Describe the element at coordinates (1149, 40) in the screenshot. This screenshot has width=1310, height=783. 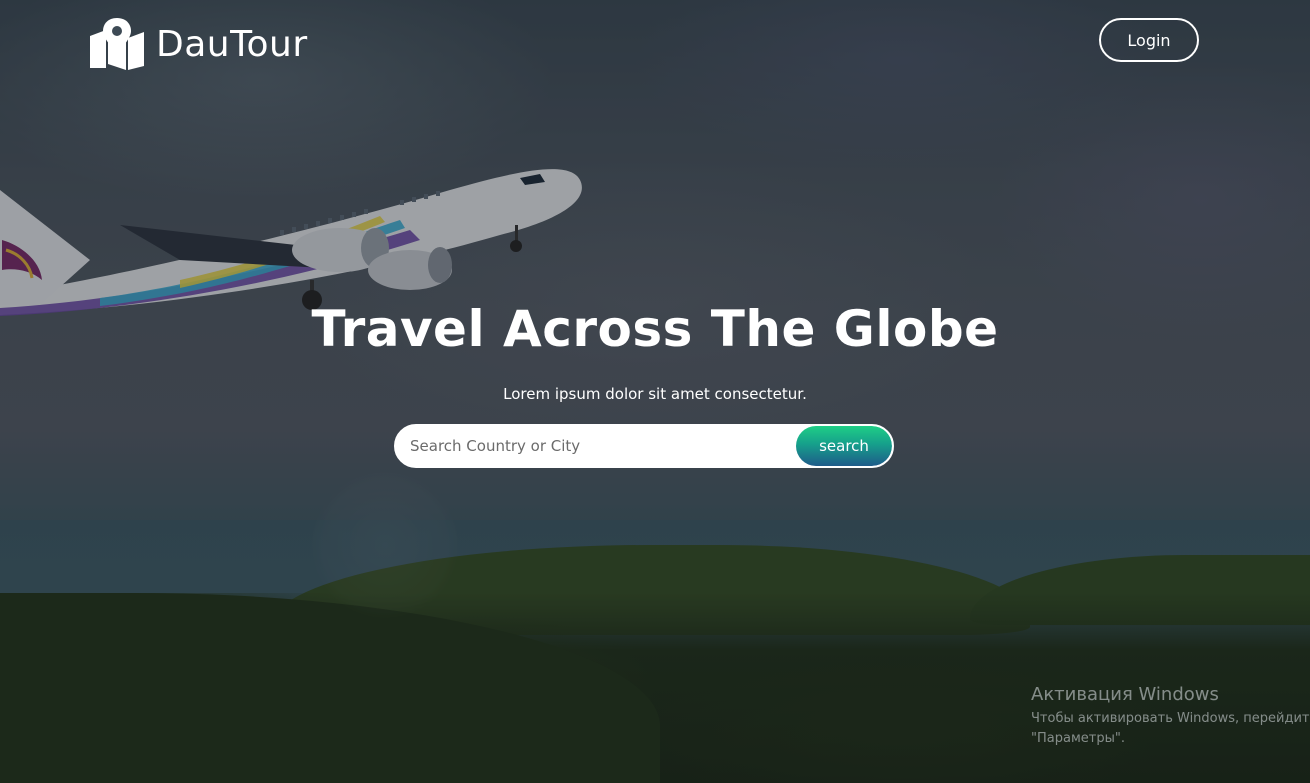
I see `login-button: Login` at that location.